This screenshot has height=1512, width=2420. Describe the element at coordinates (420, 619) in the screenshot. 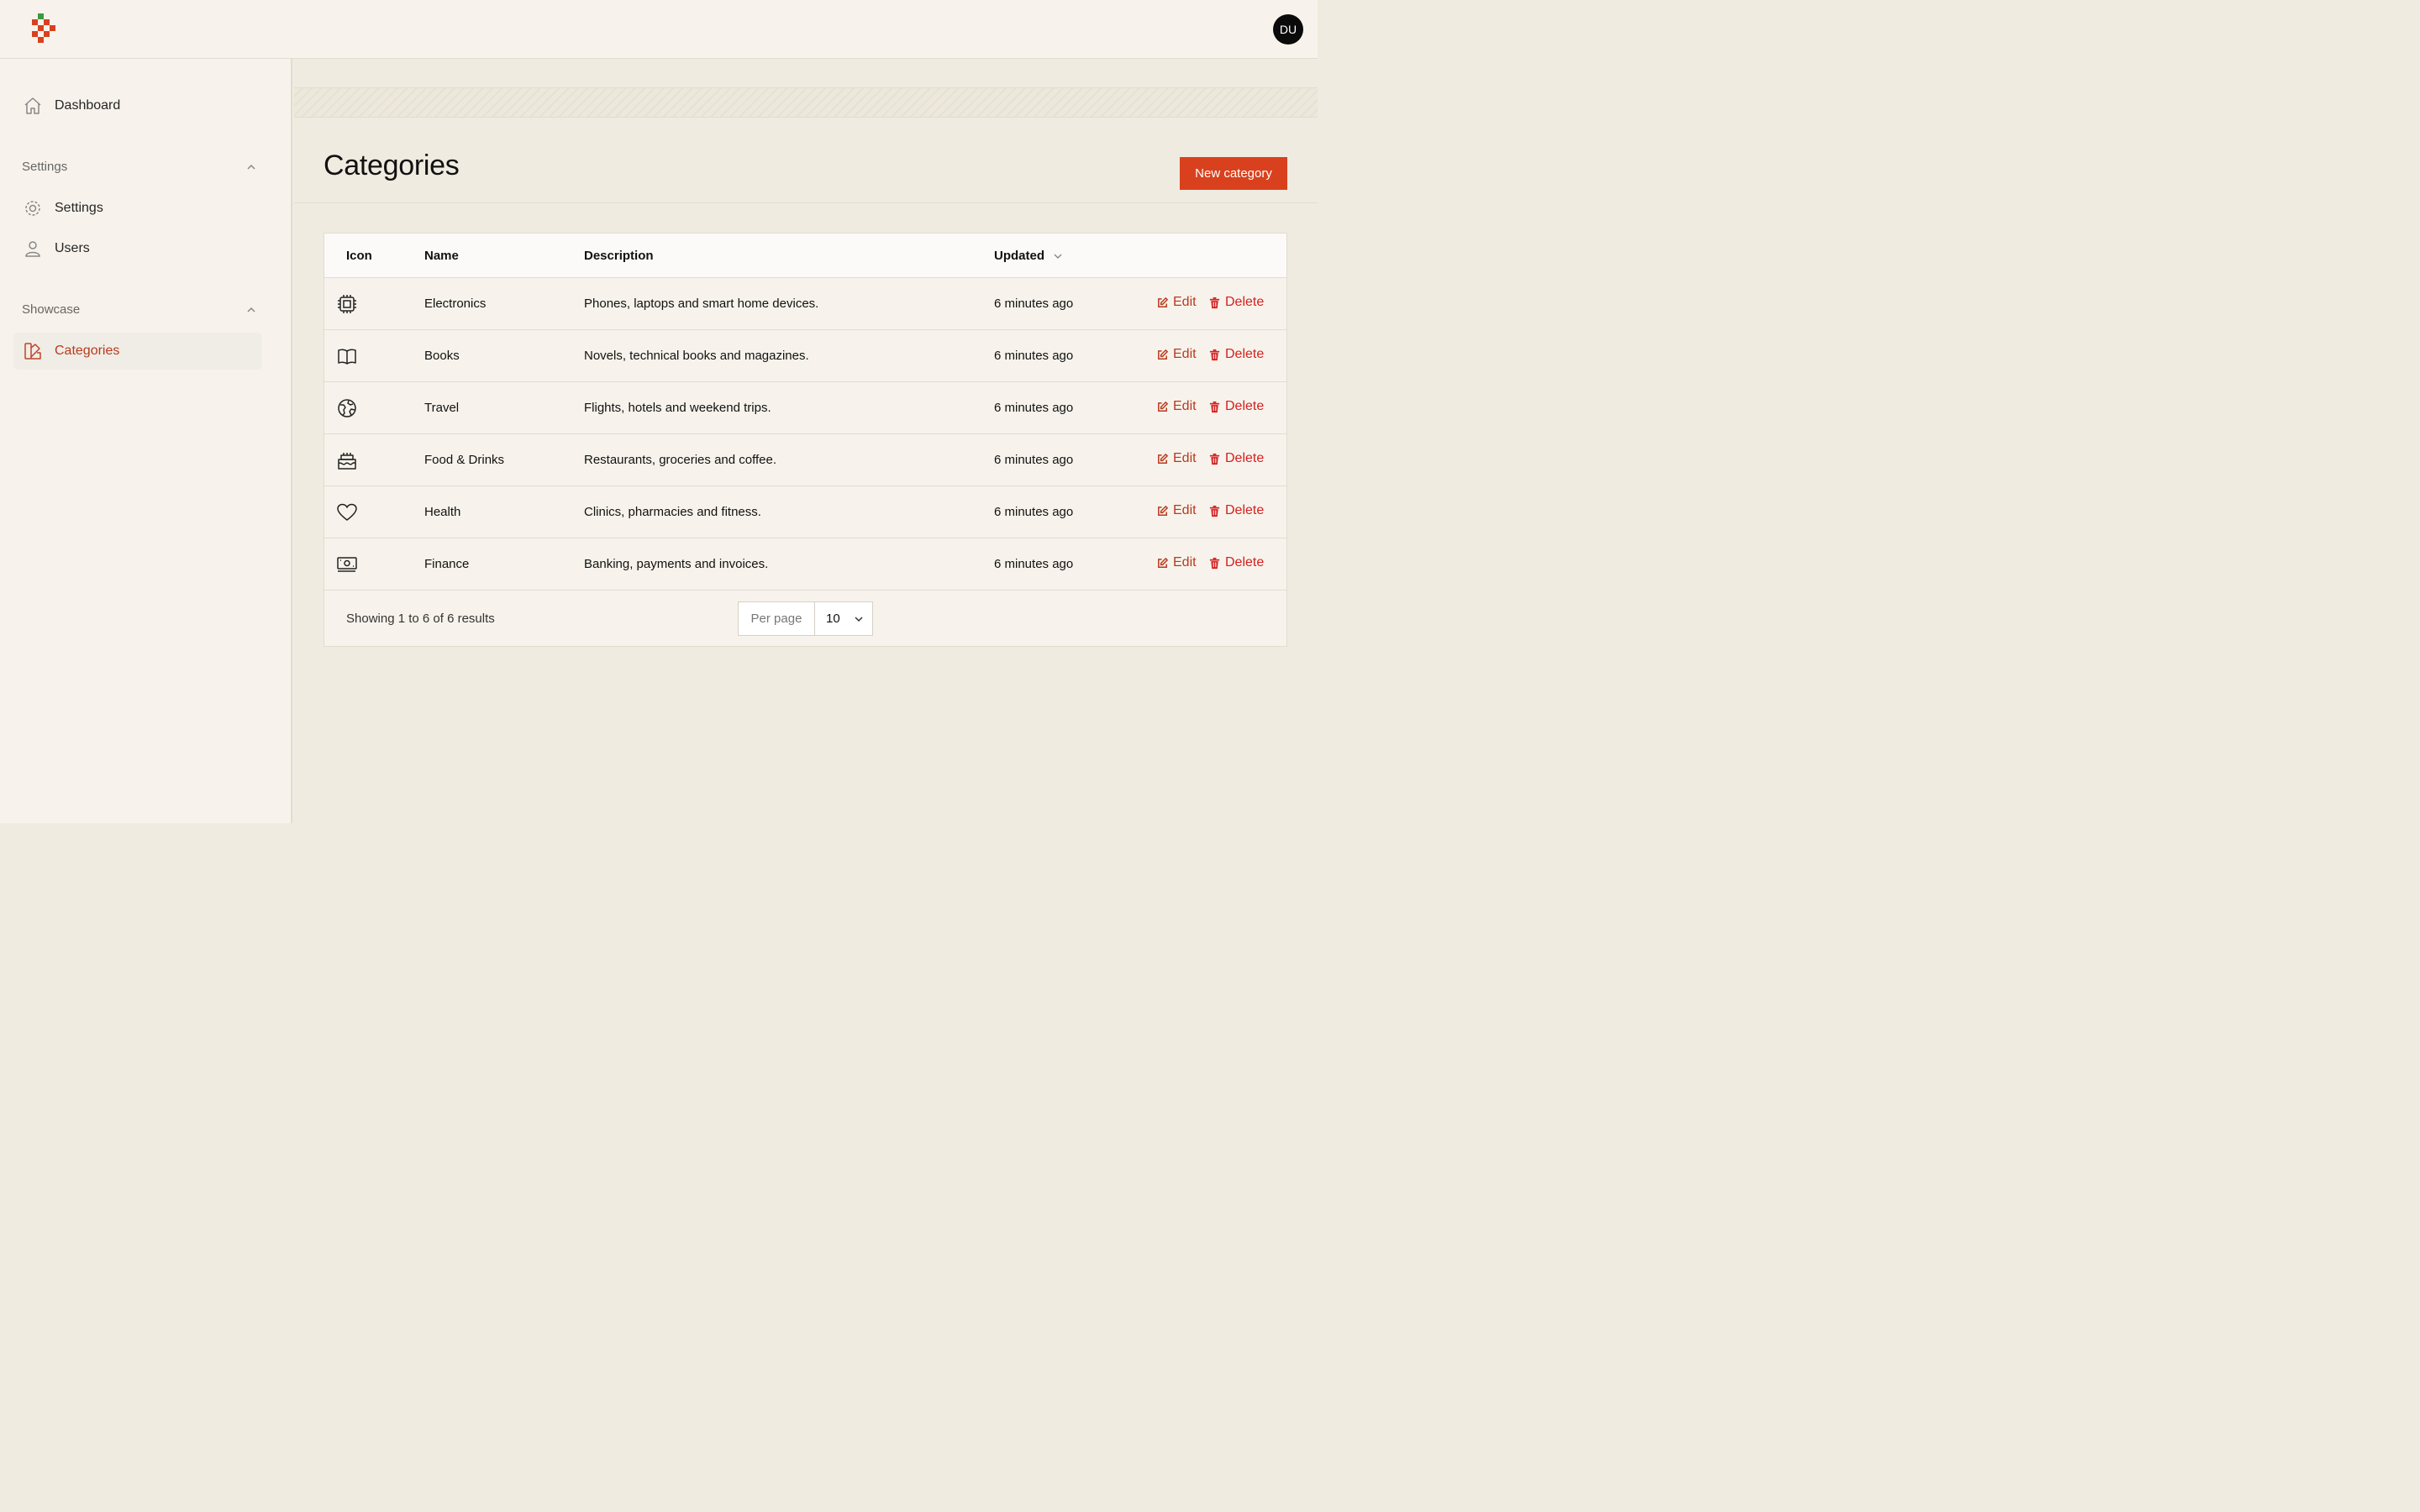

I see `results-summary: Showing 1 to 6 of 6 results` at that location.